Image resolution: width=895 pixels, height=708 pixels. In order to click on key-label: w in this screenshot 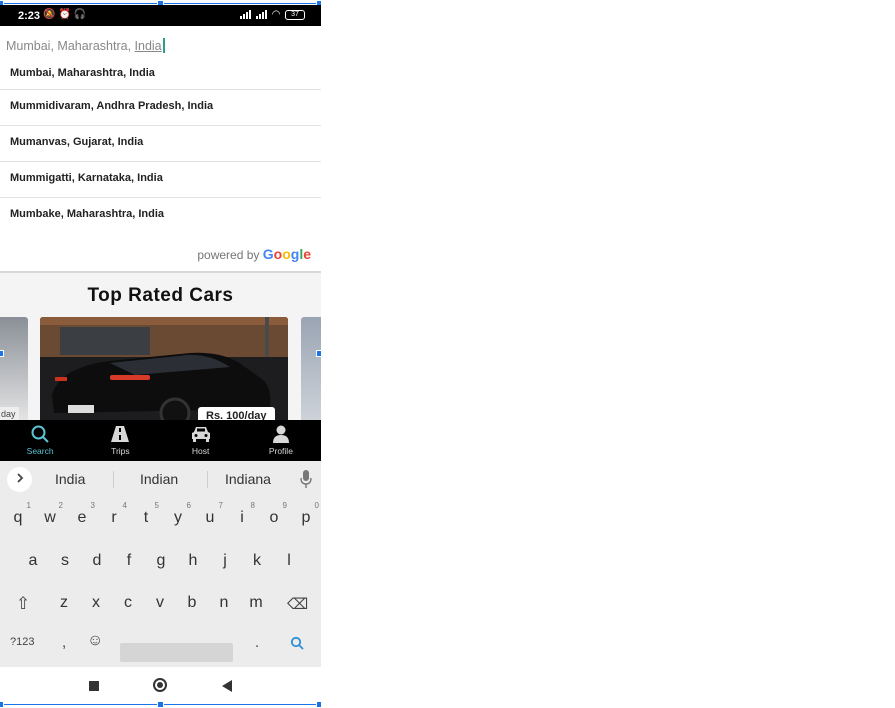, I will do `click(50, 517)`.